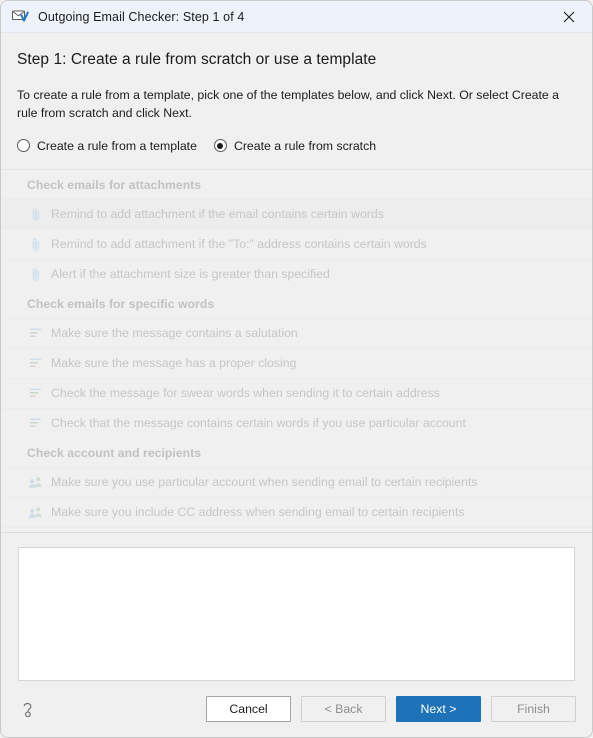 The image size is (593, 738). What do you see at coordinates (296, 529) in the screenshot?
I see `template-list-bottom-divider` at bounding box center [296, 529].